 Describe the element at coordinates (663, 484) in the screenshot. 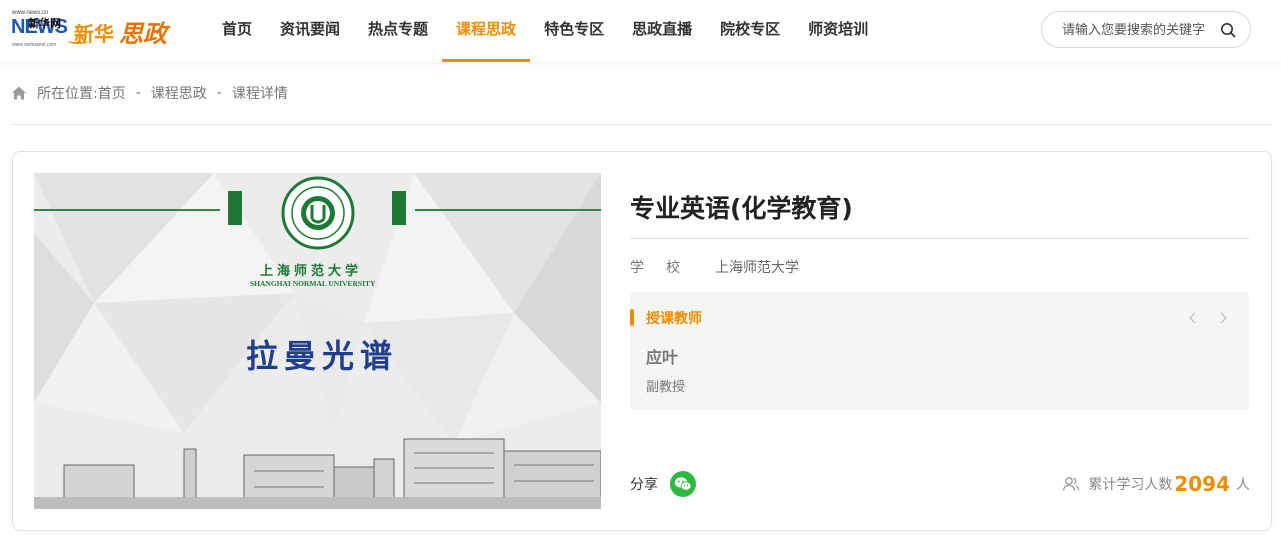

I see `share-row: 分享` at that location.